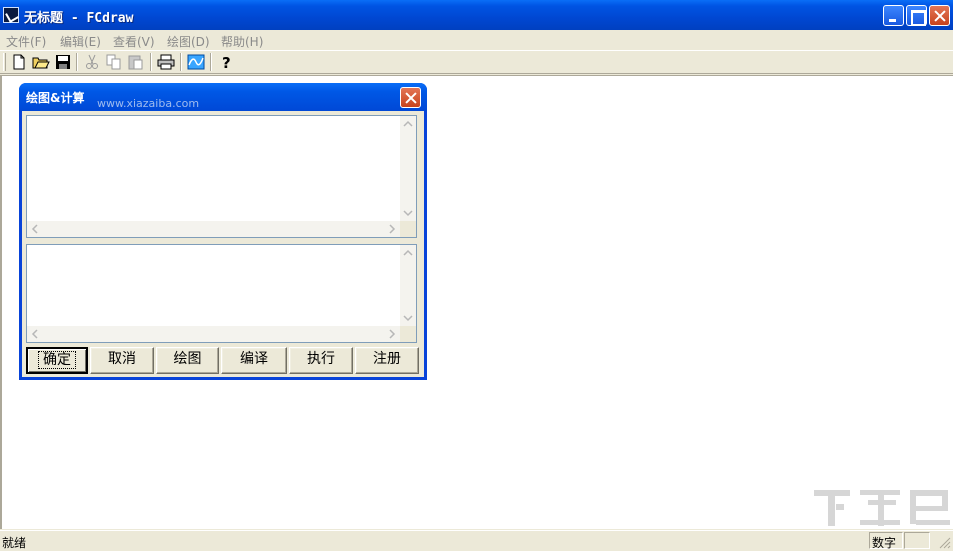  I want to click on minimize-icon, so click(893, 15).